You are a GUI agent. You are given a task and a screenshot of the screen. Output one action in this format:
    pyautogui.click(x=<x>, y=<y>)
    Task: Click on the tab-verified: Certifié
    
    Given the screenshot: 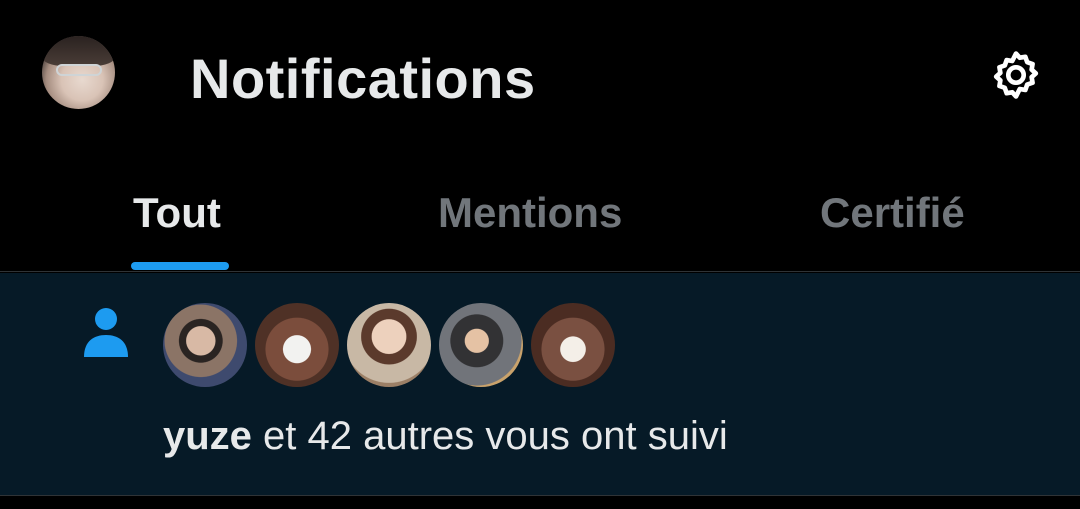 What is the action you would take?
    pyautogui.click(x=892, y=213)
    